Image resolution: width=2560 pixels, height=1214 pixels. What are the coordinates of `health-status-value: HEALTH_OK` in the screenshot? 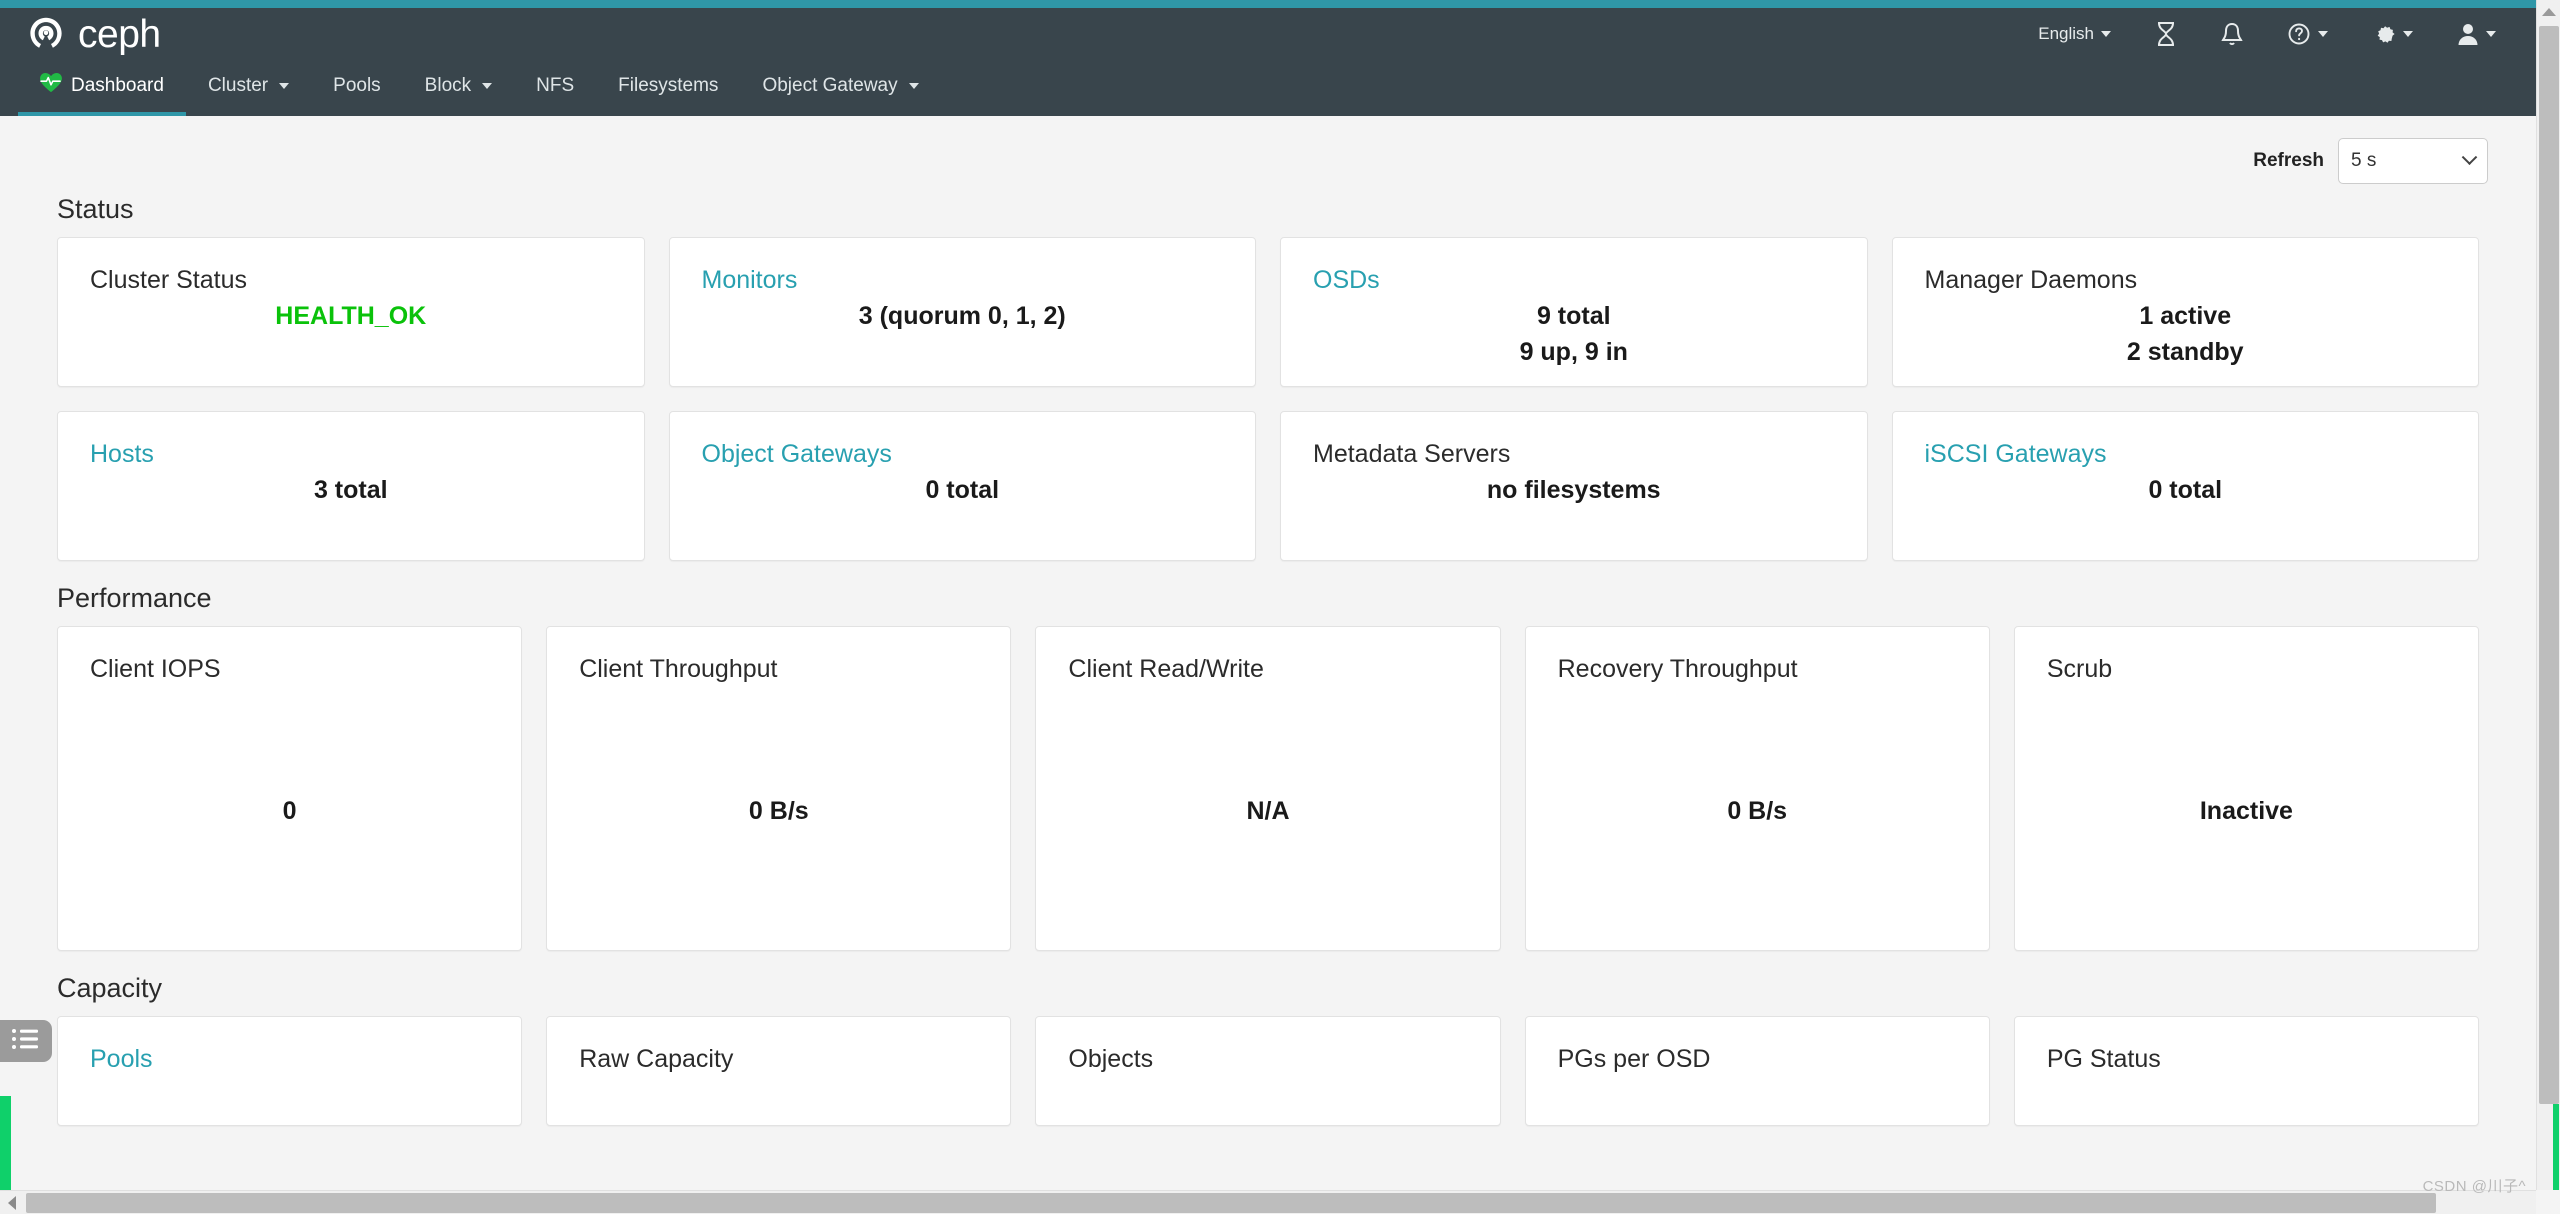 It's located at (351, 316).